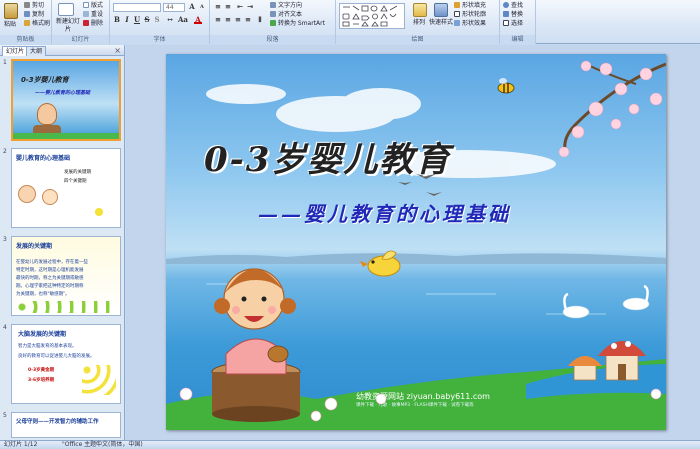  I want to click on editing-group: 查找 替换 选择 编辑, so click(518, 22).